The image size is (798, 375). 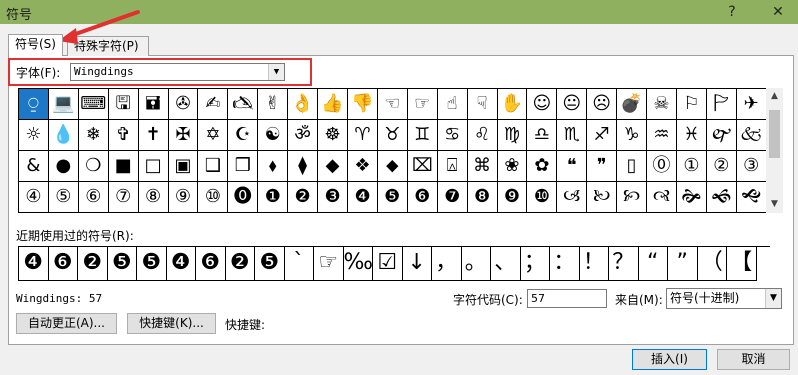 I want to click on symbol-cell: ⑦, so click(x=123, y=197).